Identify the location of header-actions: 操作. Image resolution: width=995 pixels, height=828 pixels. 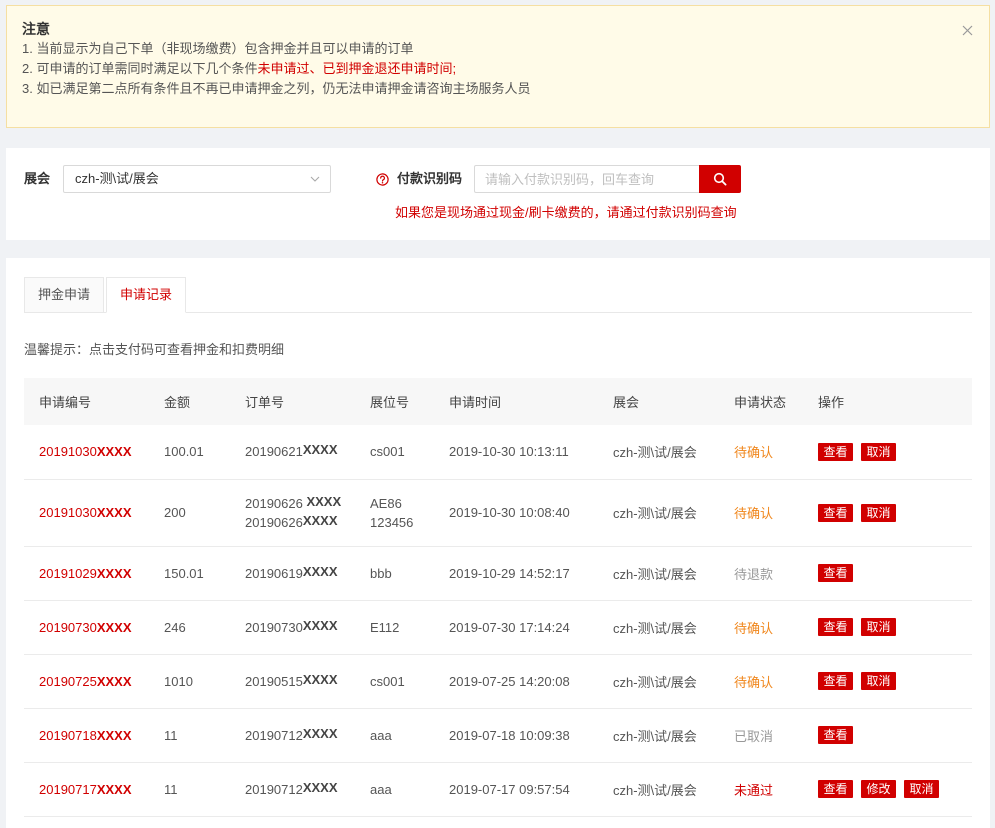
(887, 401).